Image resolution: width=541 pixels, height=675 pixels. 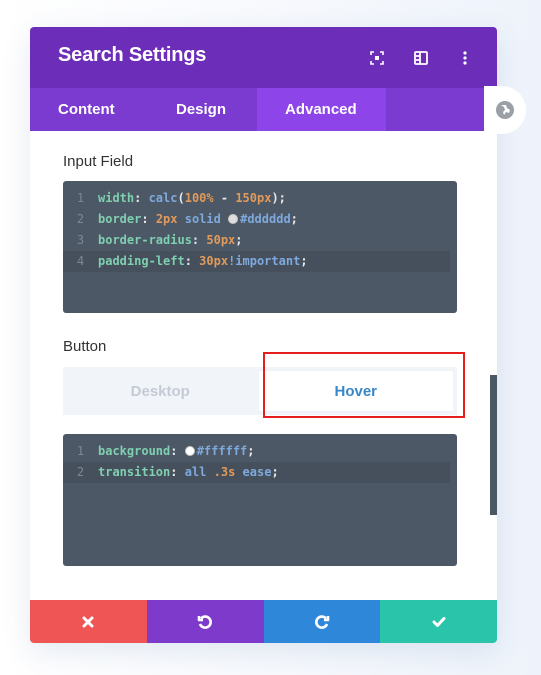 I want to click on css-property: padding-left, so click(x=141, y=261).